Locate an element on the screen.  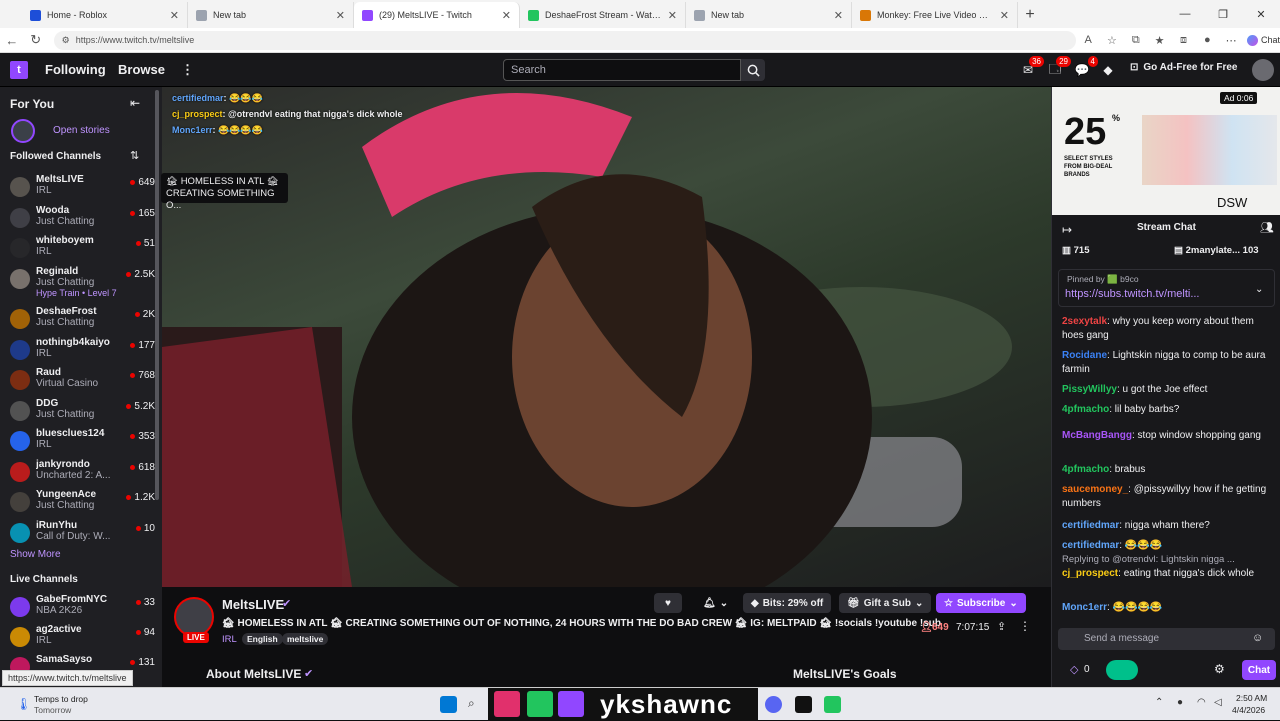
share-icon: ⇪ is located at coordinates (1001, 626).